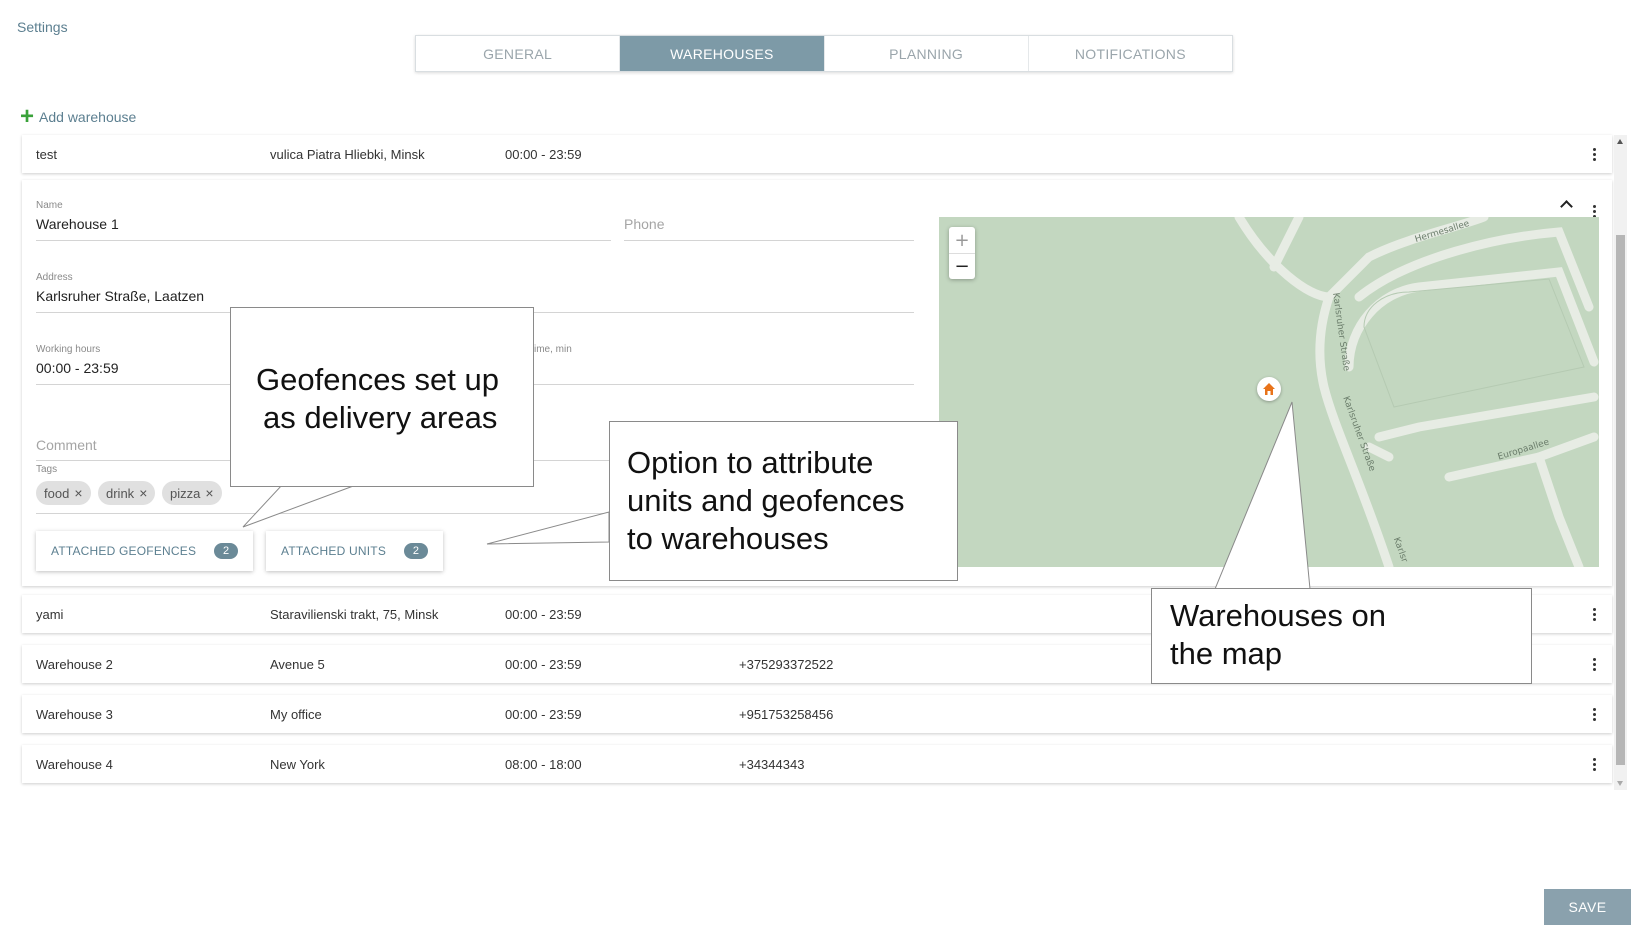 The width and height of the screenshot is (1631, 932). What do you see at coordinates (543, 764) in the screenshot?
I see `warehouse-hours: 08:00 - 18:00` at bounding box center [543, 764].